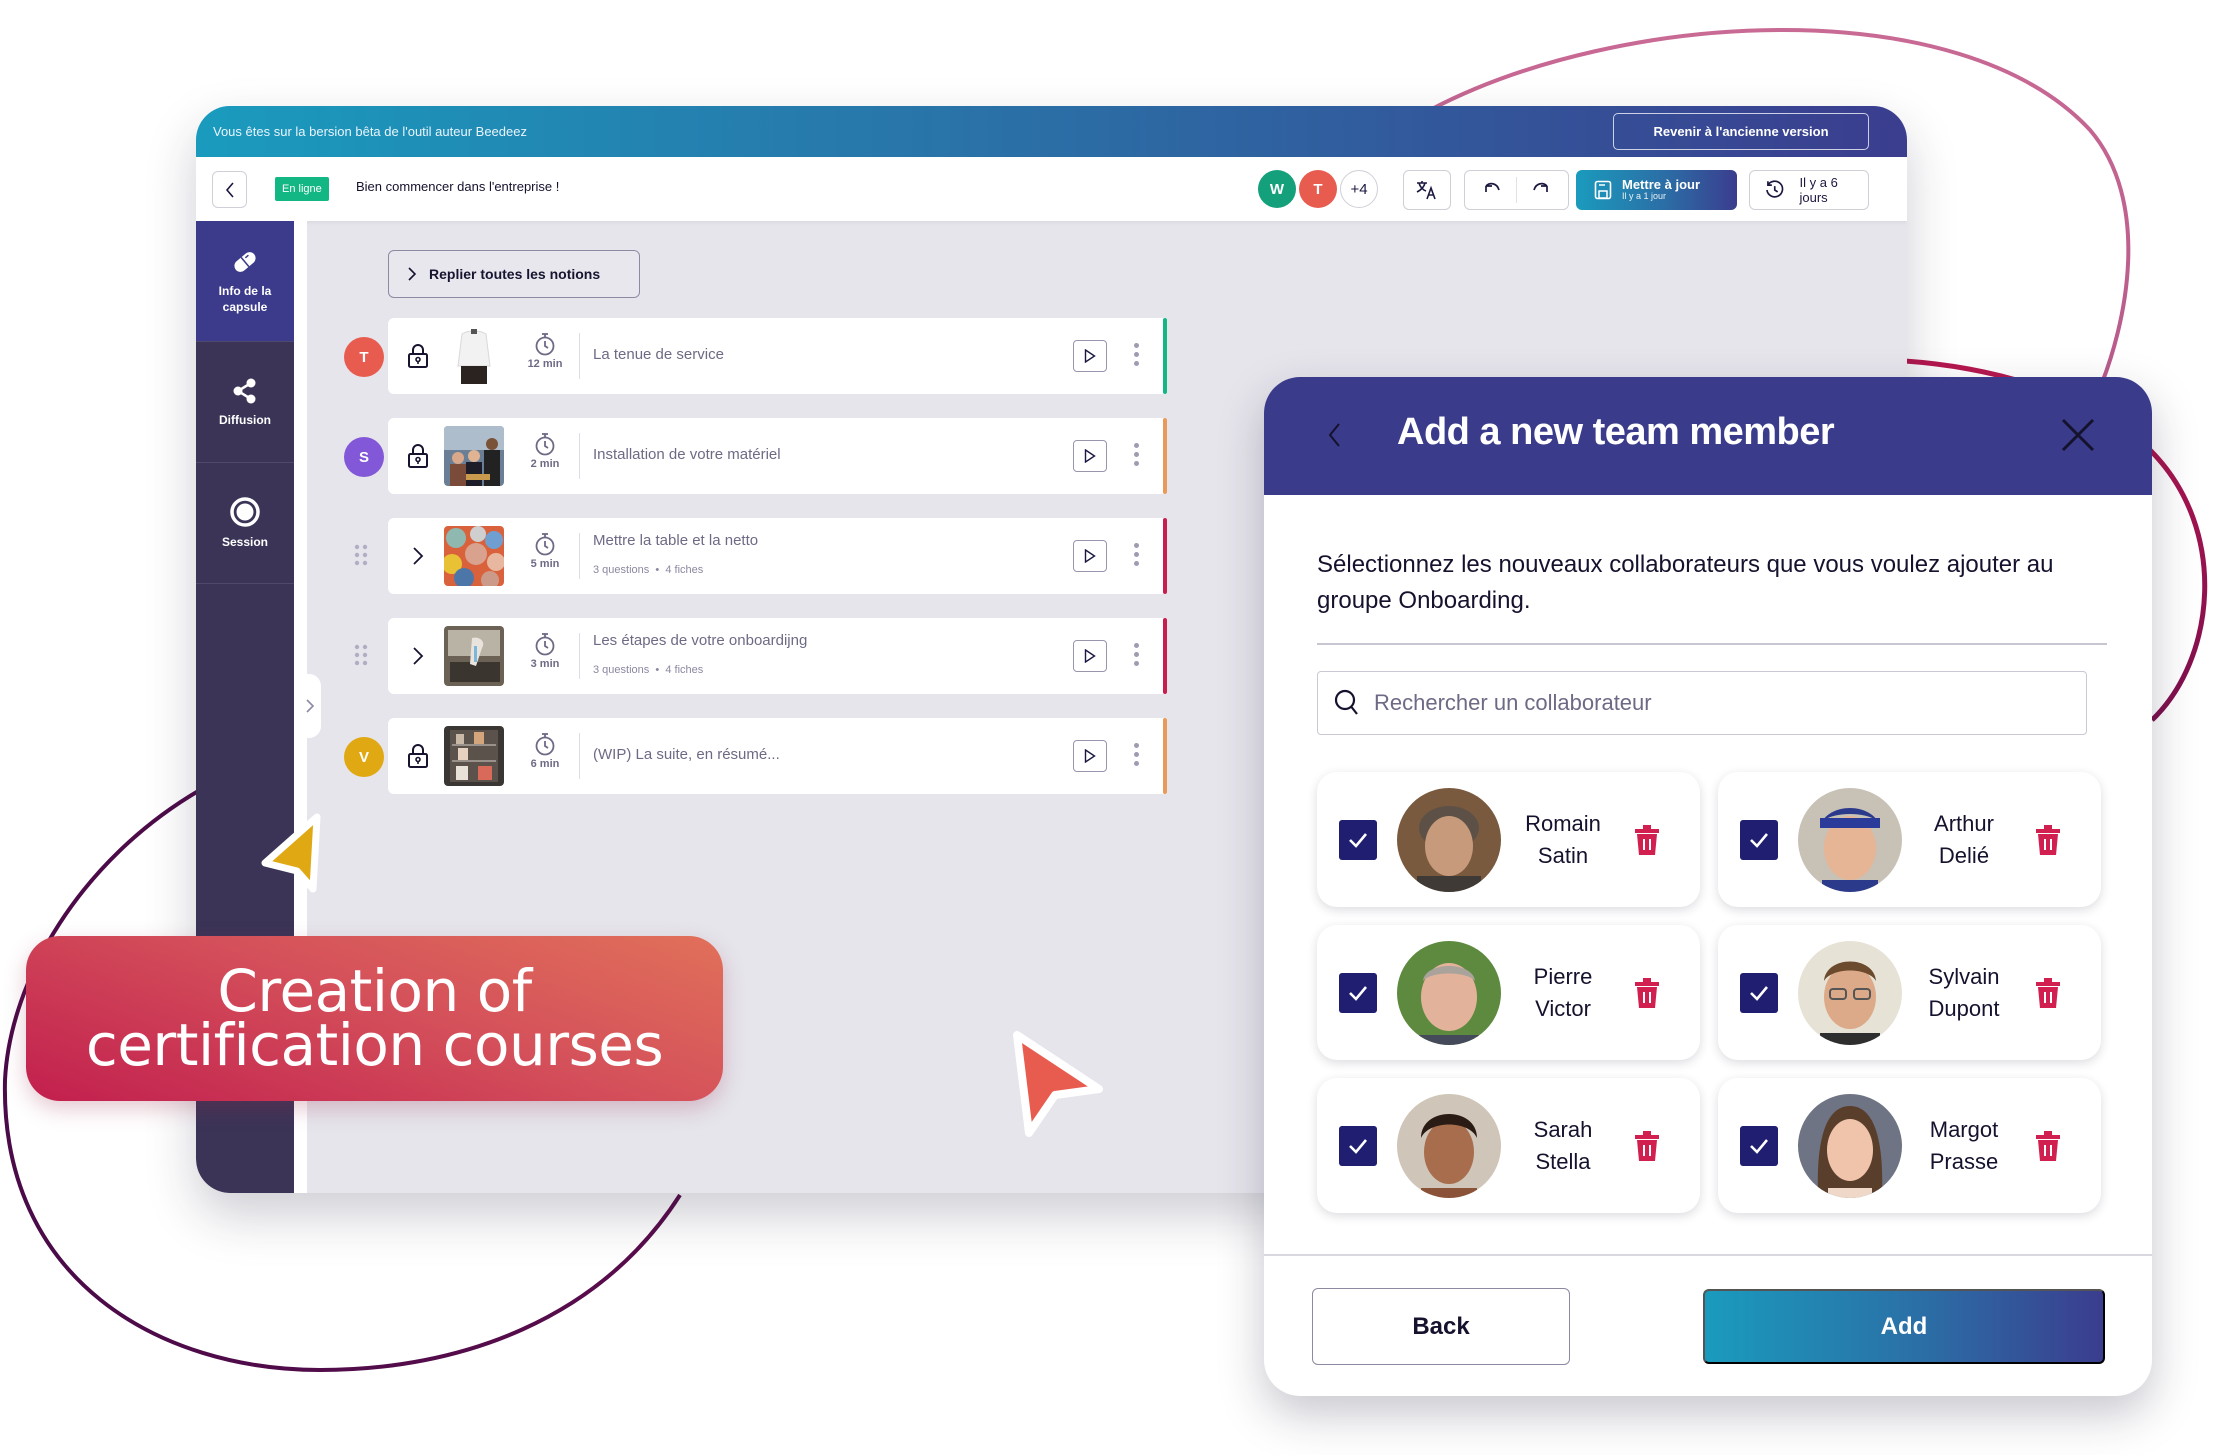 This screenshot has width=2219, height=1455. I want to click on history-button: Il y a 6 jours, so click(1809, 190).